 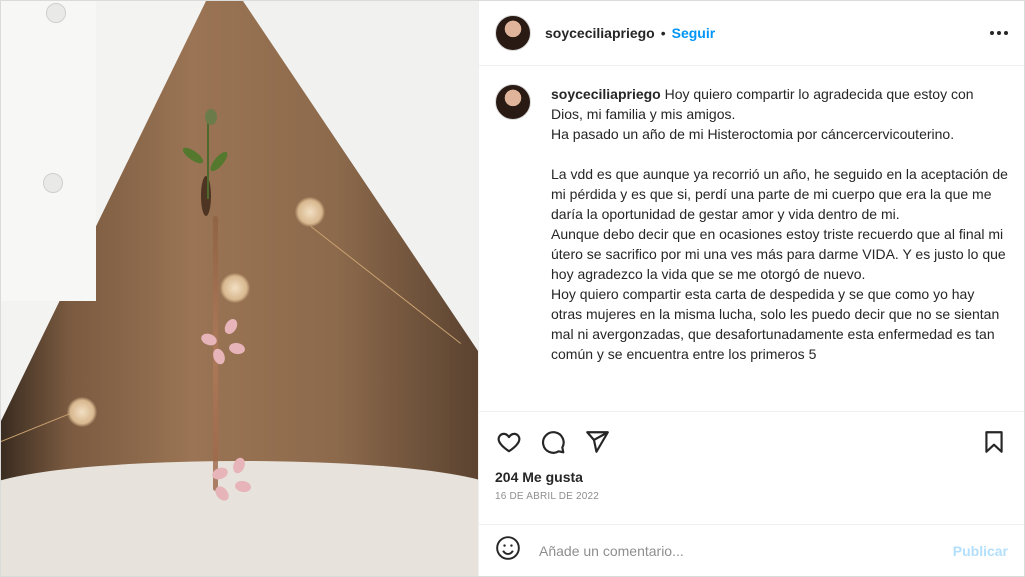 I want to click on image-shirt-placket, so click(x=48, y=151).